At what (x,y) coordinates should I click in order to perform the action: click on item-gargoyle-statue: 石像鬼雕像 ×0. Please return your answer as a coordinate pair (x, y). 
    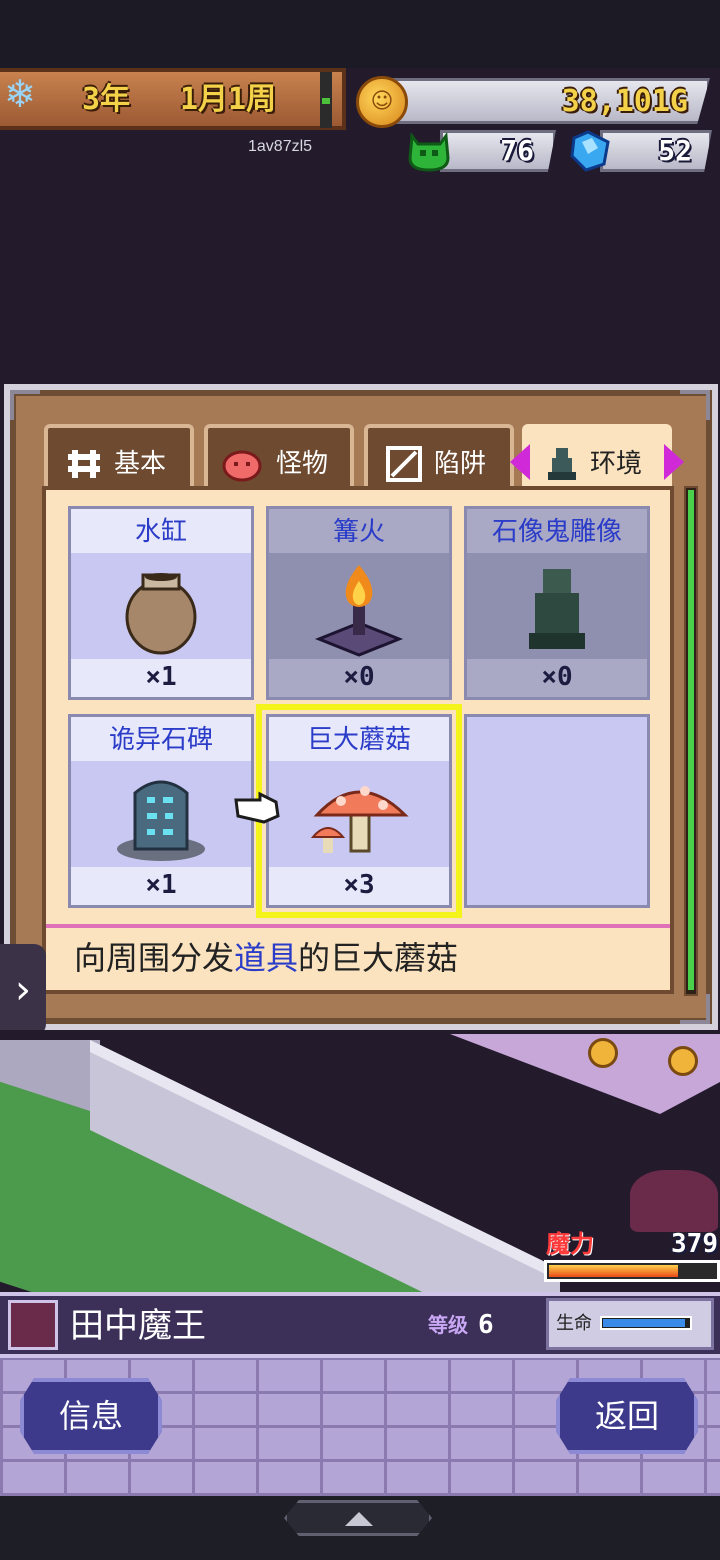
    Looking at the image, I should click on (557, 603).